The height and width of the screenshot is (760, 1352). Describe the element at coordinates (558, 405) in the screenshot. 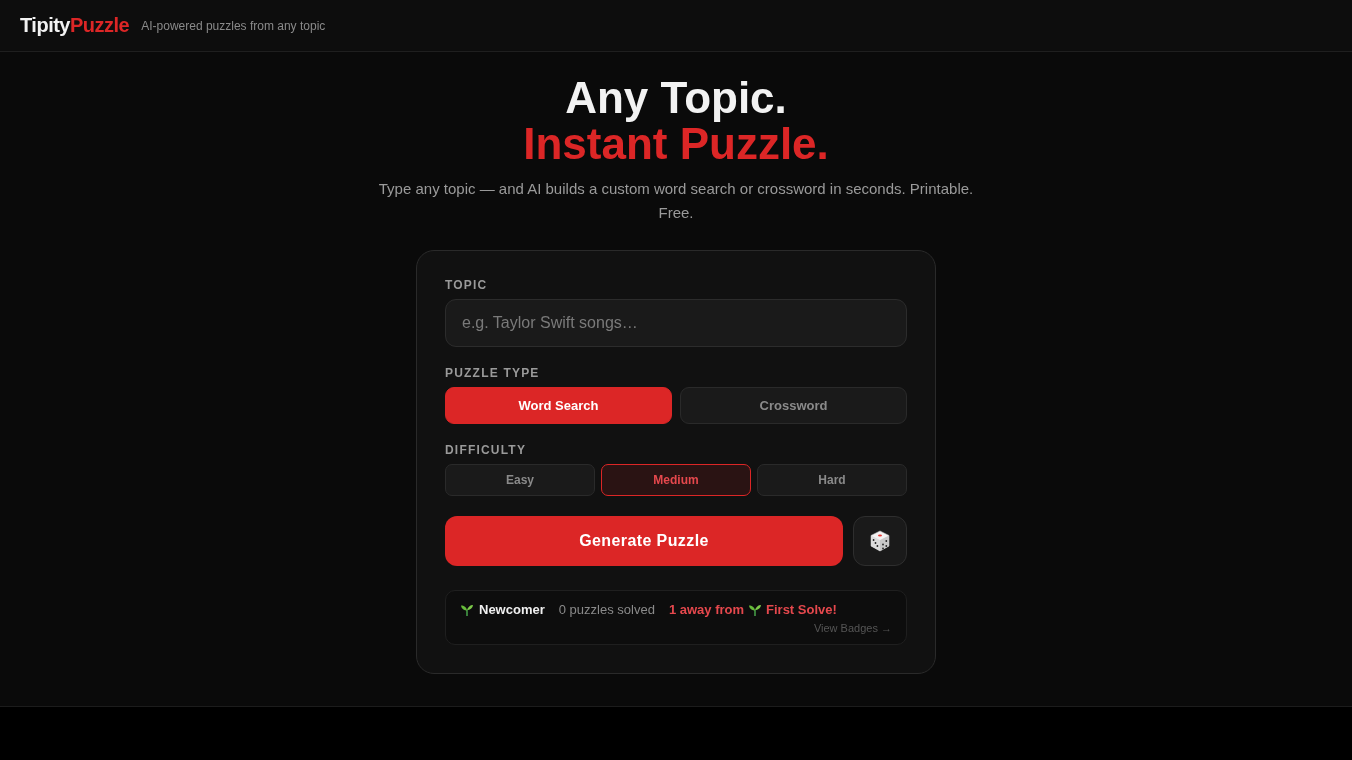

I see `puzzle-type-option: Word Search` at that location.